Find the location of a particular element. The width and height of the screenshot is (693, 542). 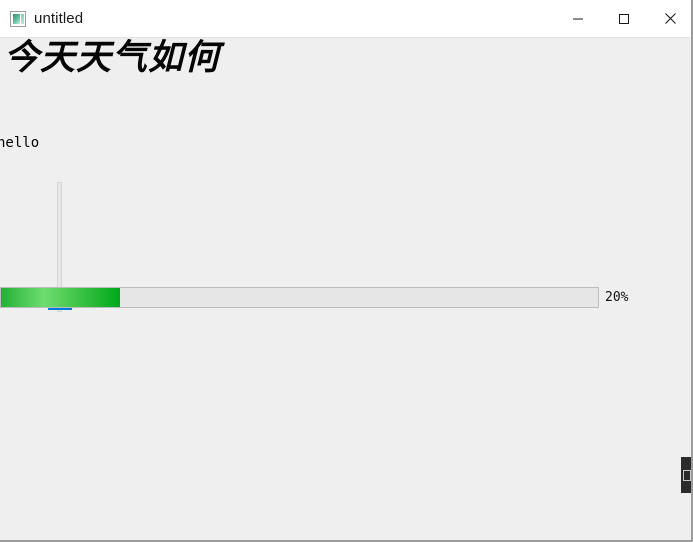

progress-row: 20% is located at coordinates (330, 298).